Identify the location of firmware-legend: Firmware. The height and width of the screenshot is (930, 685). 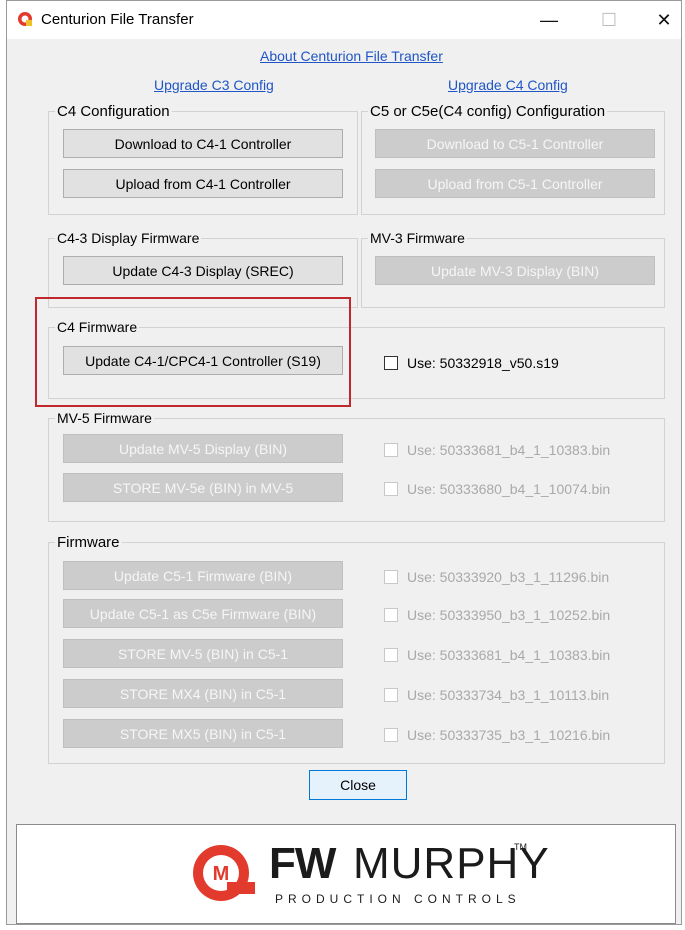
(88, 542).